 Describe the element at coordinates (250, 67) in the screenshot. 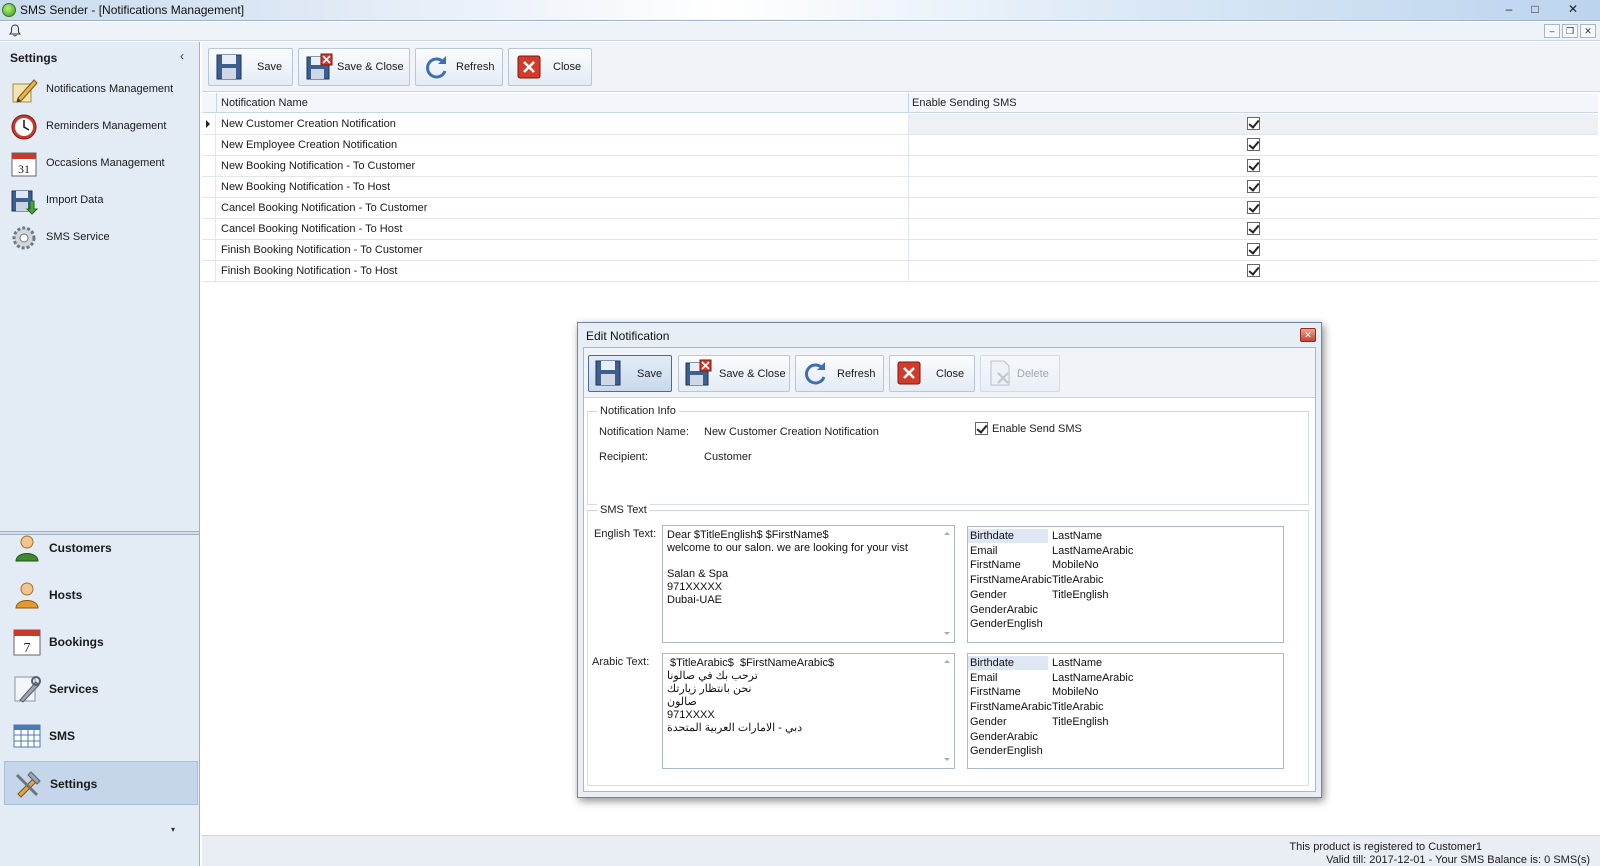

I see `save-button: Save` at that location.